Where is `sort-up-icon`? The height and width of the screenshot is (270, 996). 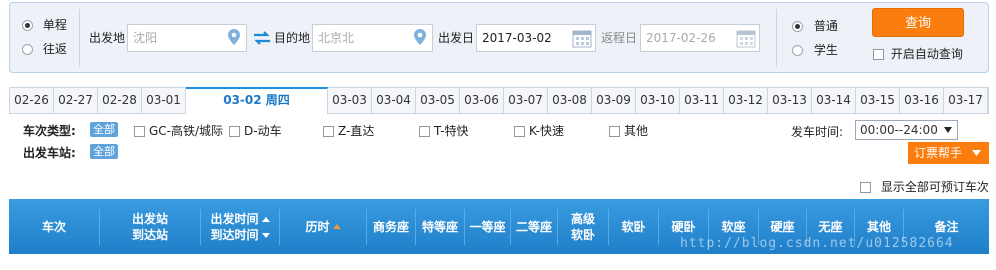 sort-up-icon is located at coordinates (336, 226).